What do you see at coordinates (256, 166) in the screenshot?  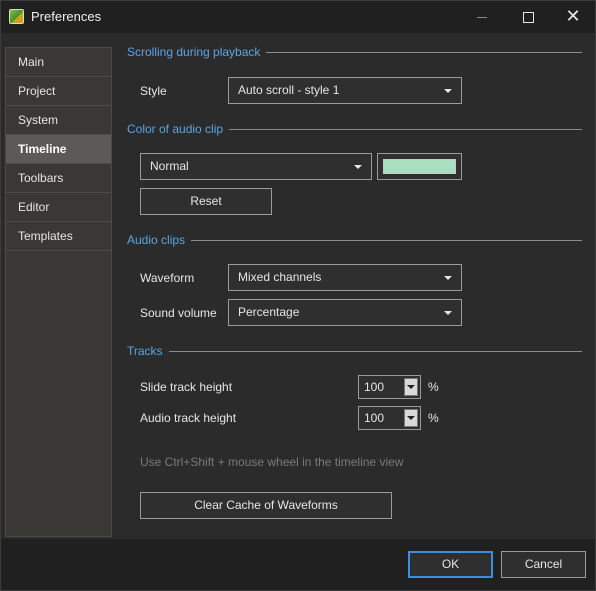 I see `audio-color-mode-dropdown: Normal` at bounding box center [256, 166].